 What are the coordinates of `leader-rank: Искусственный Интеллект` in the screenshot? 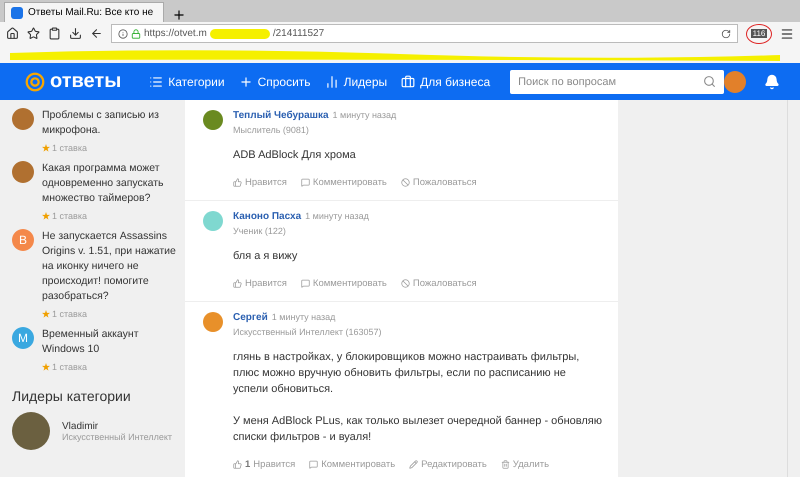 It's located at (117, 437).